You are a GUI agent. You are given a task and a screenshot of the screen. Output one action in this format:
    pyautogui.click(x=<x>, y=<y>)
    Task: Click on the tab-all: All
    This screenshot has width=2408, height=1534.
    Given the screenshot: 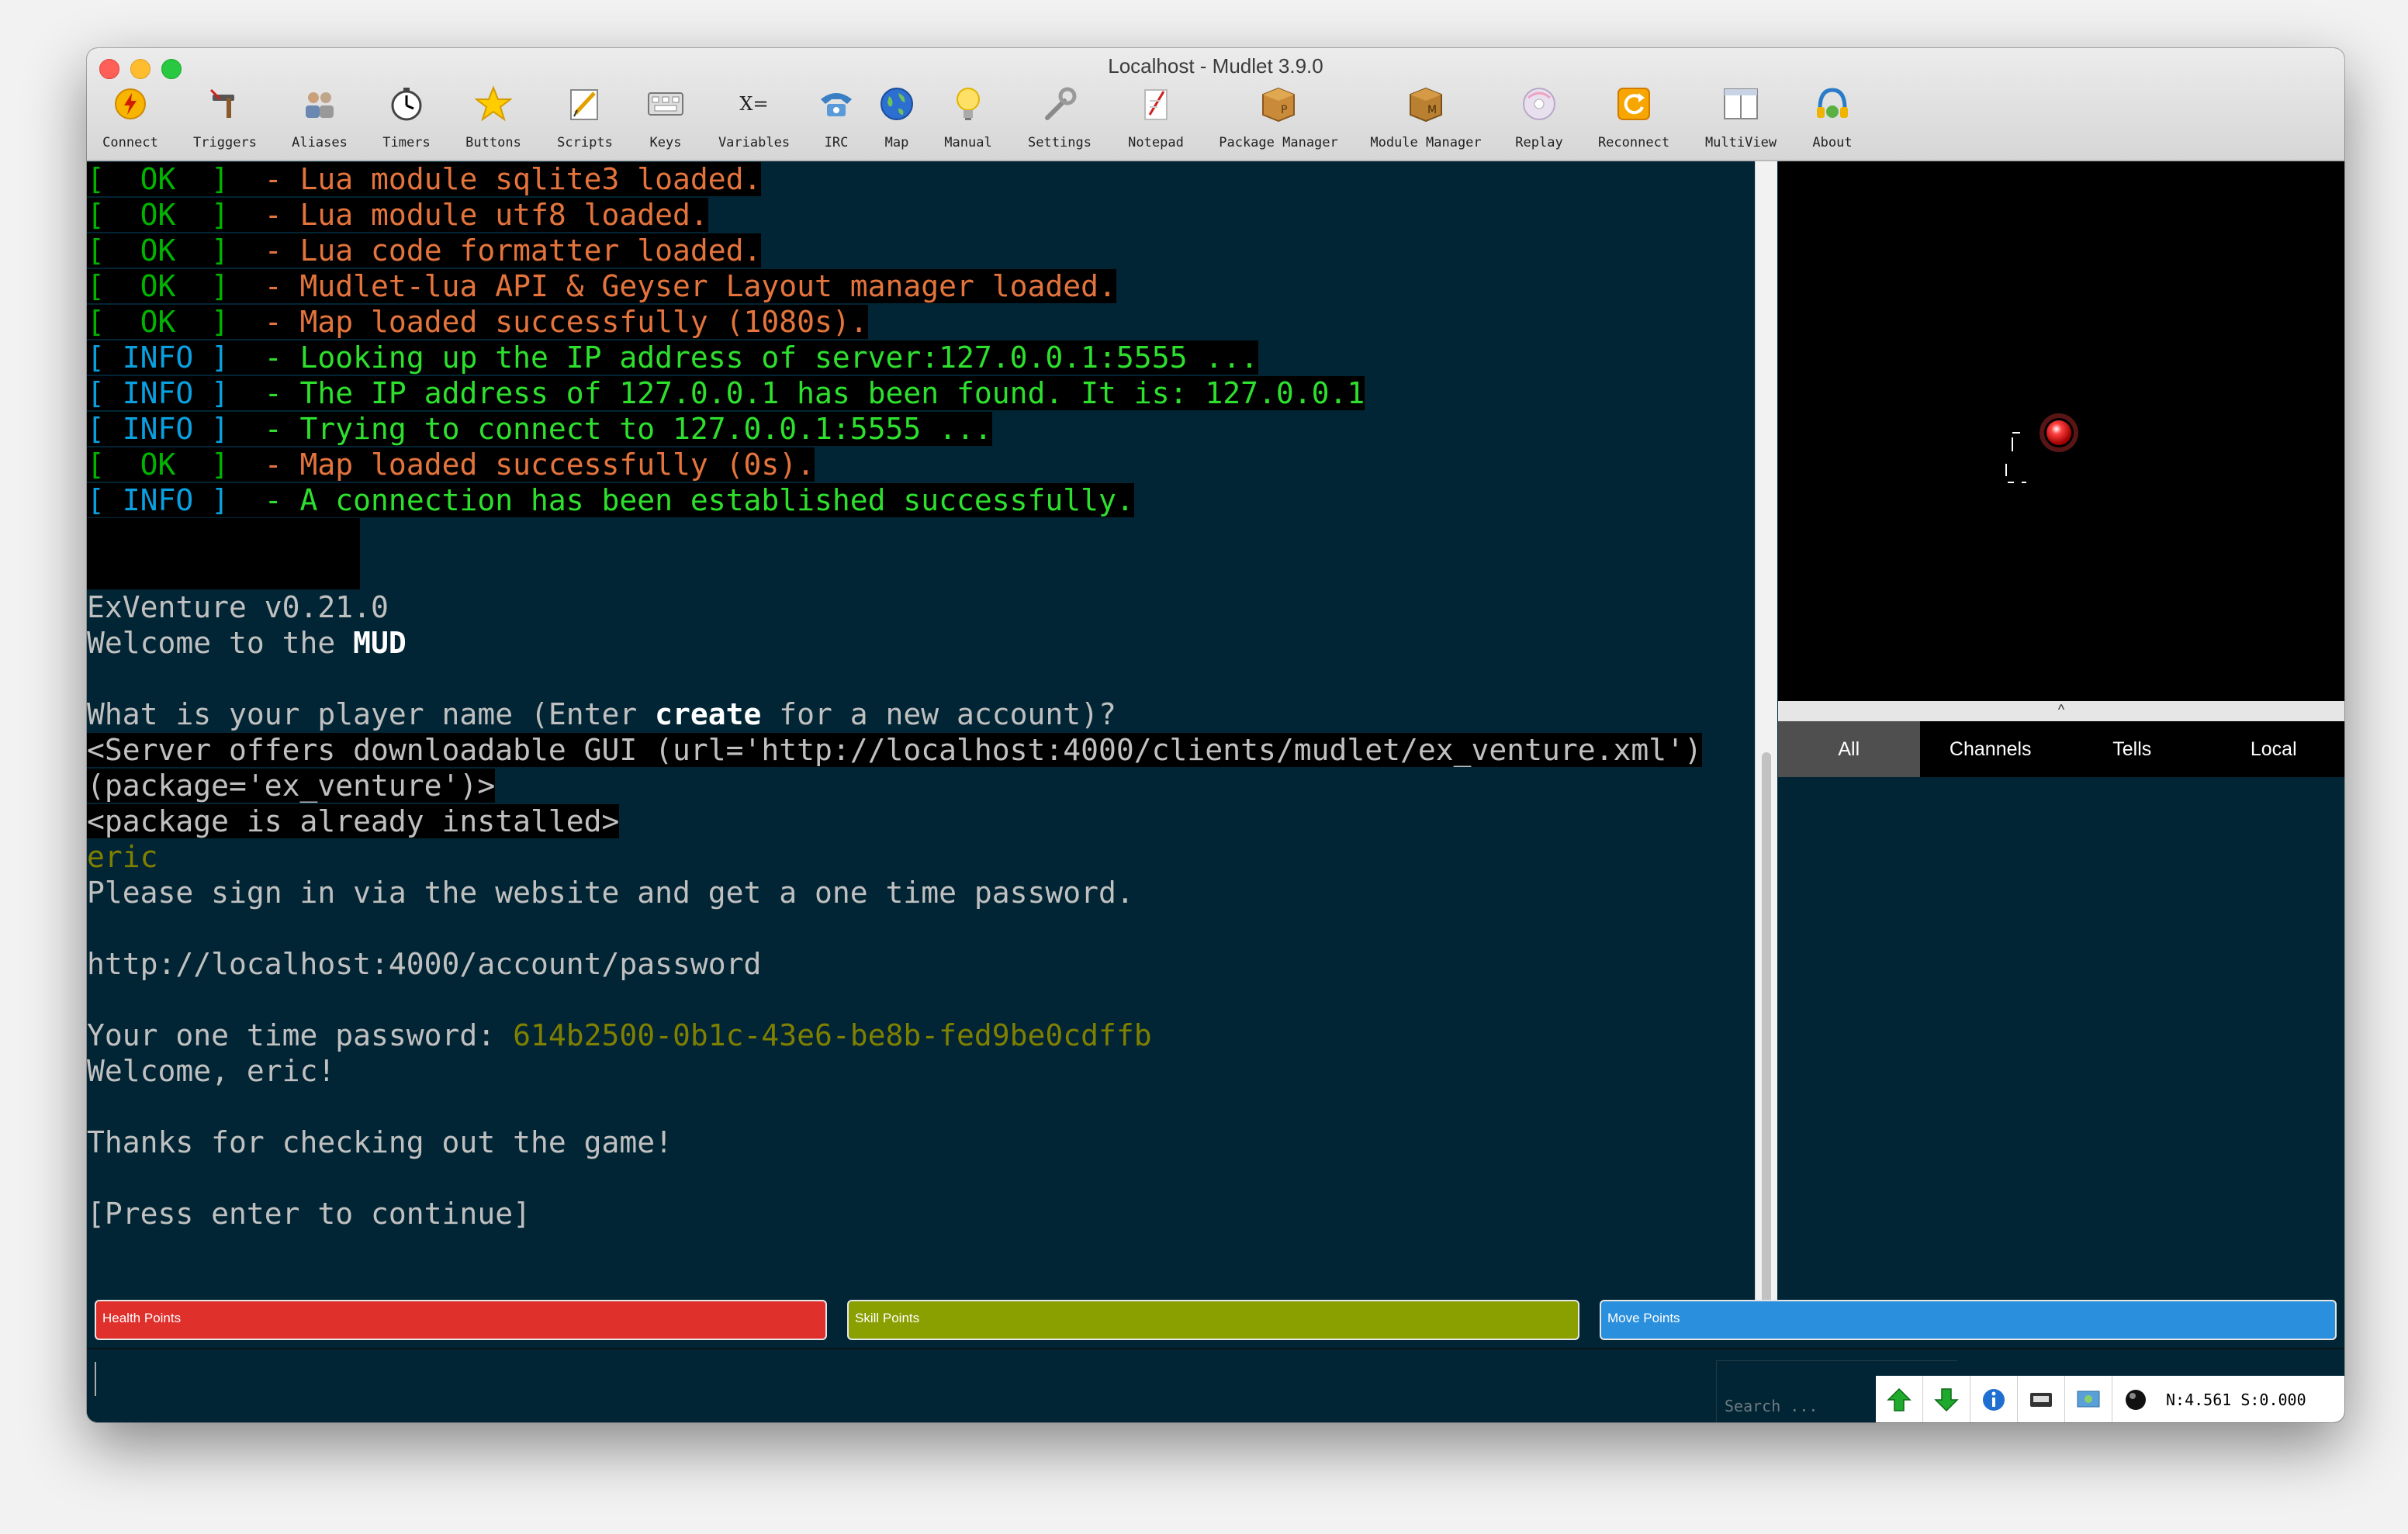 What is the action you would take?
    pyautogui.click(x=1849, y=749)
    